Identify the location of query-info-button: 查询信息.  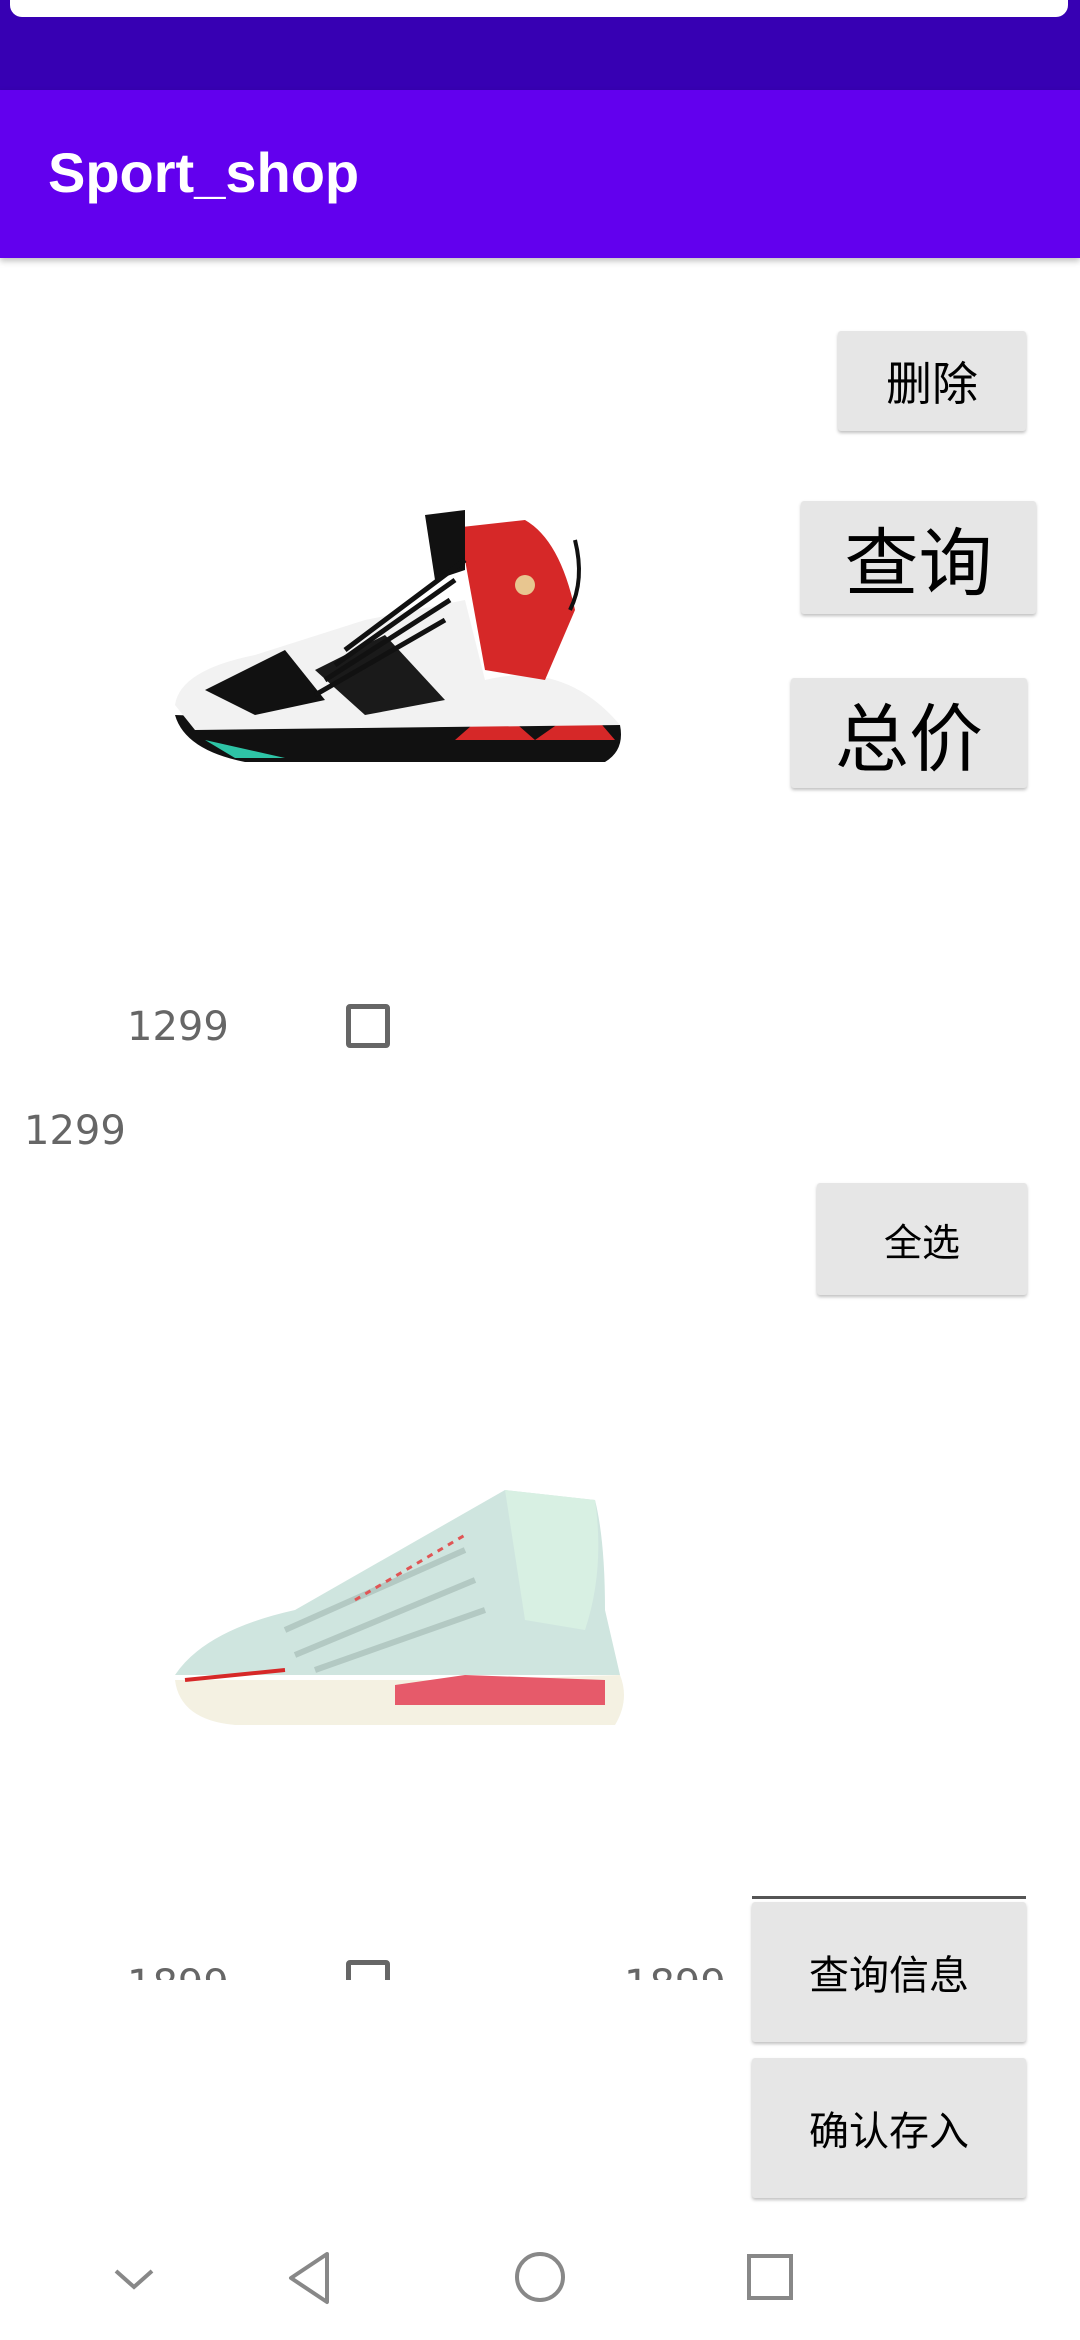
(889, 1972).